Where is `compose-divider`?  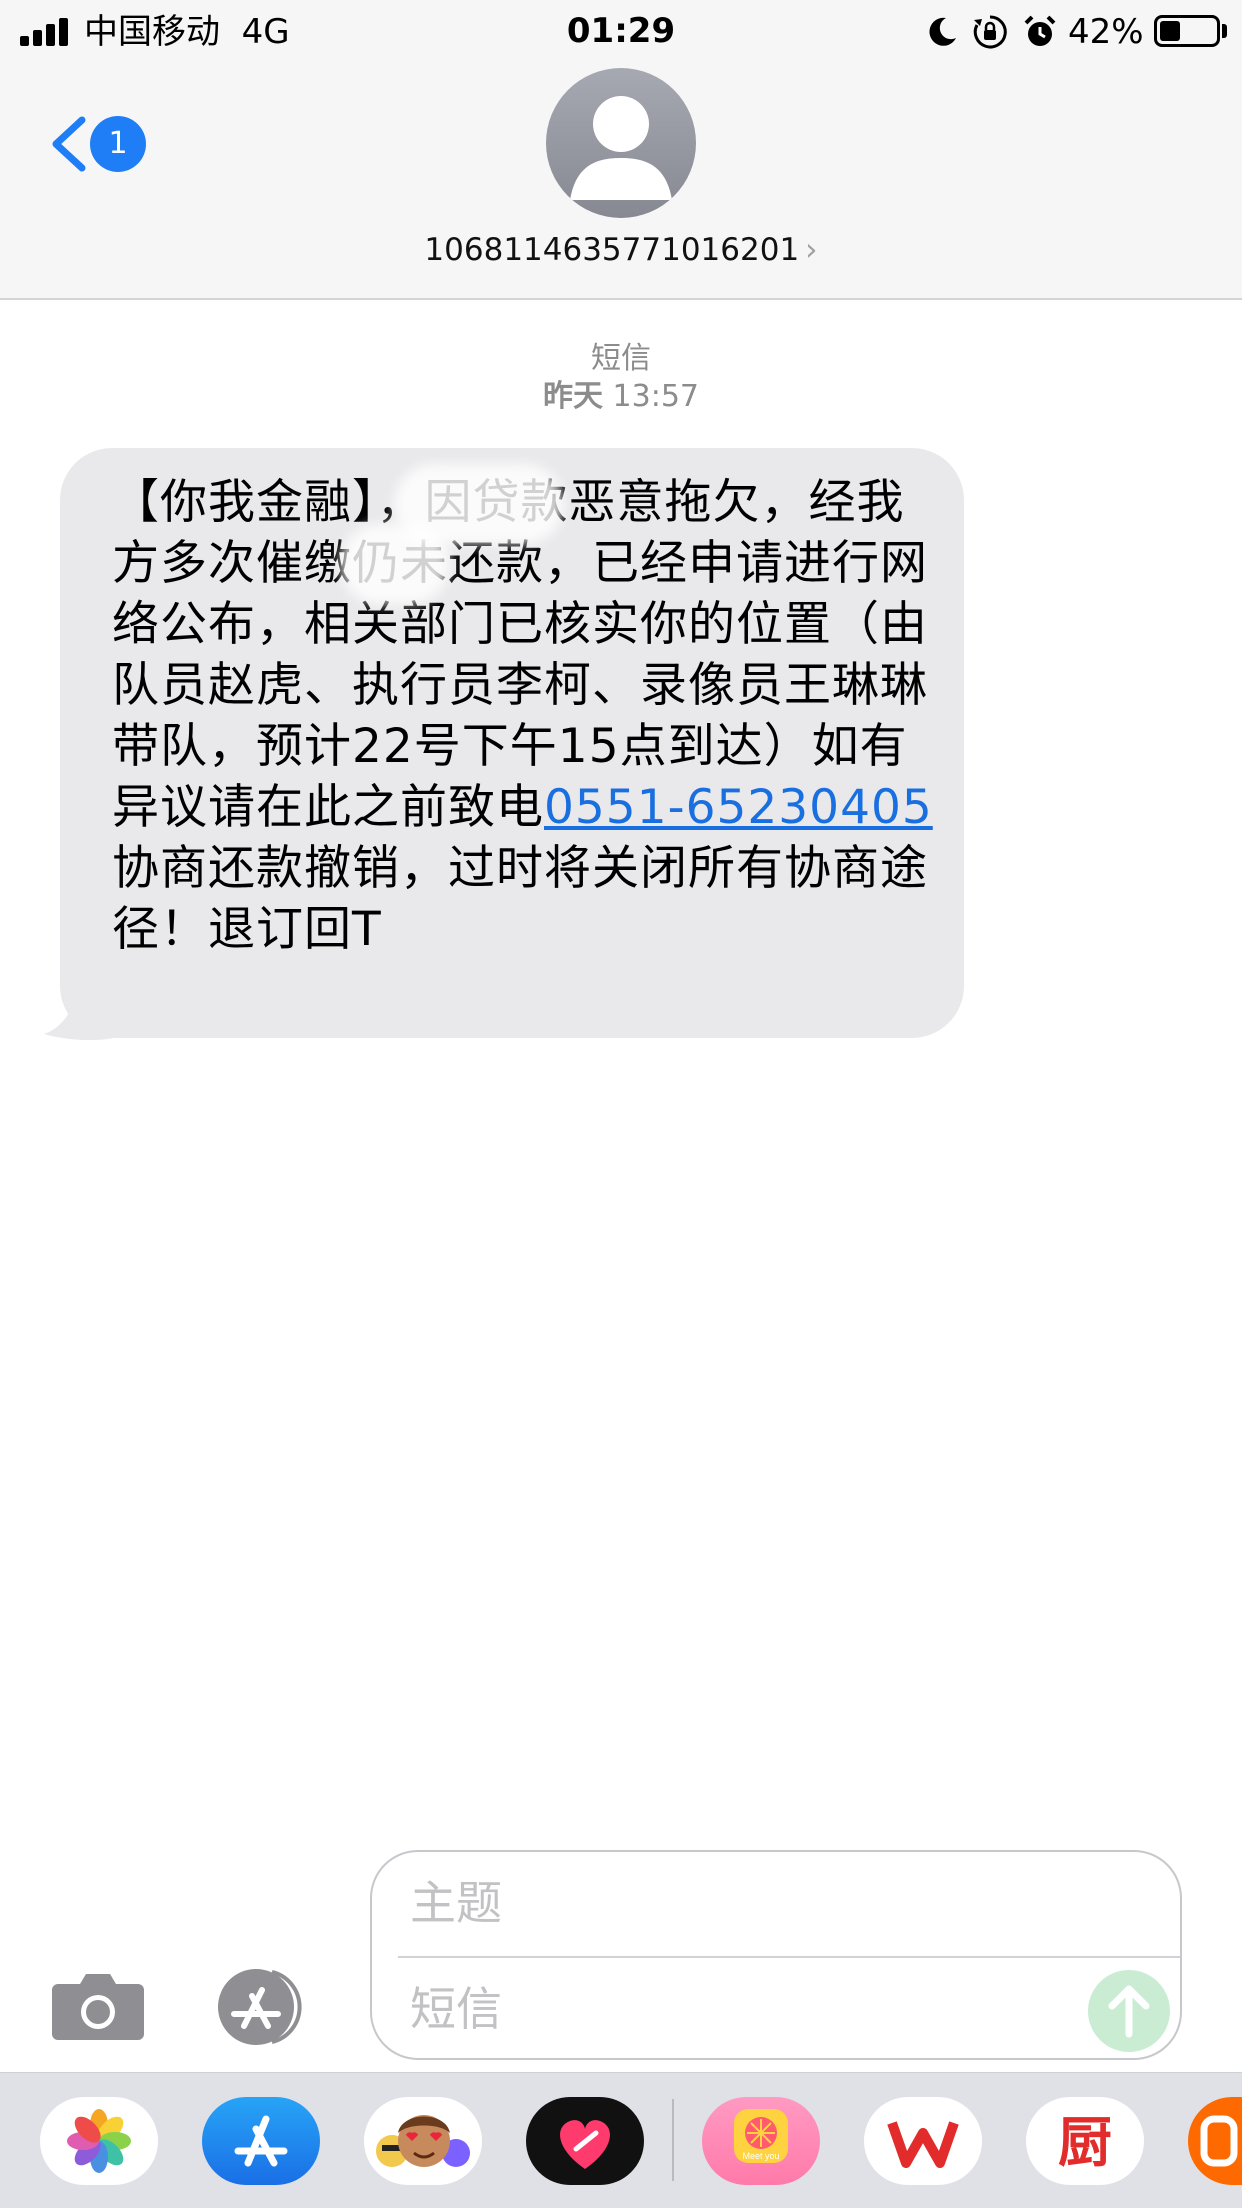
compose-divider is located at coordinates (789, 1957).